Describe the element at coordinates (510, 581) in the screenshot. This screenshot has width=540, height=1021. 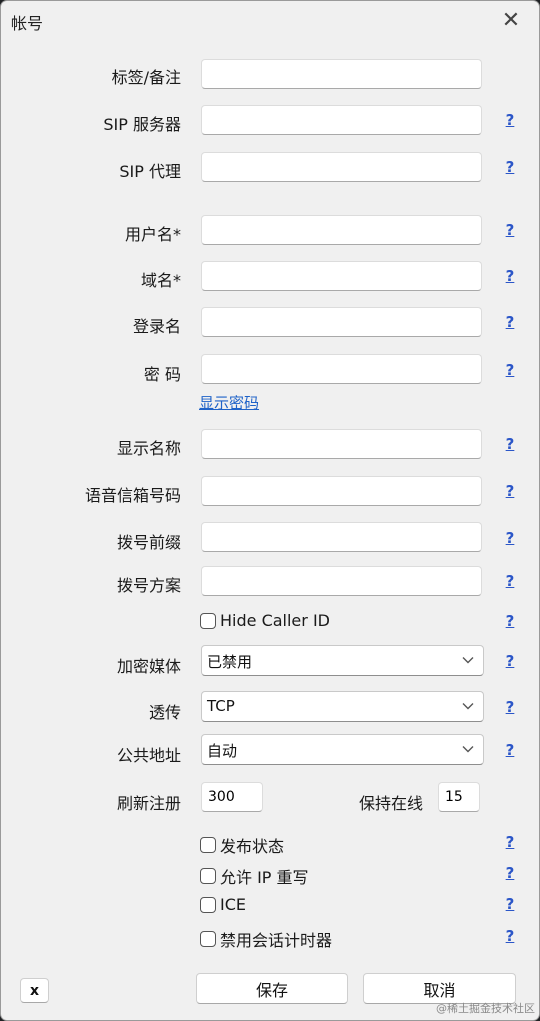
I see `dial-plan-help-link: ?` at that location.